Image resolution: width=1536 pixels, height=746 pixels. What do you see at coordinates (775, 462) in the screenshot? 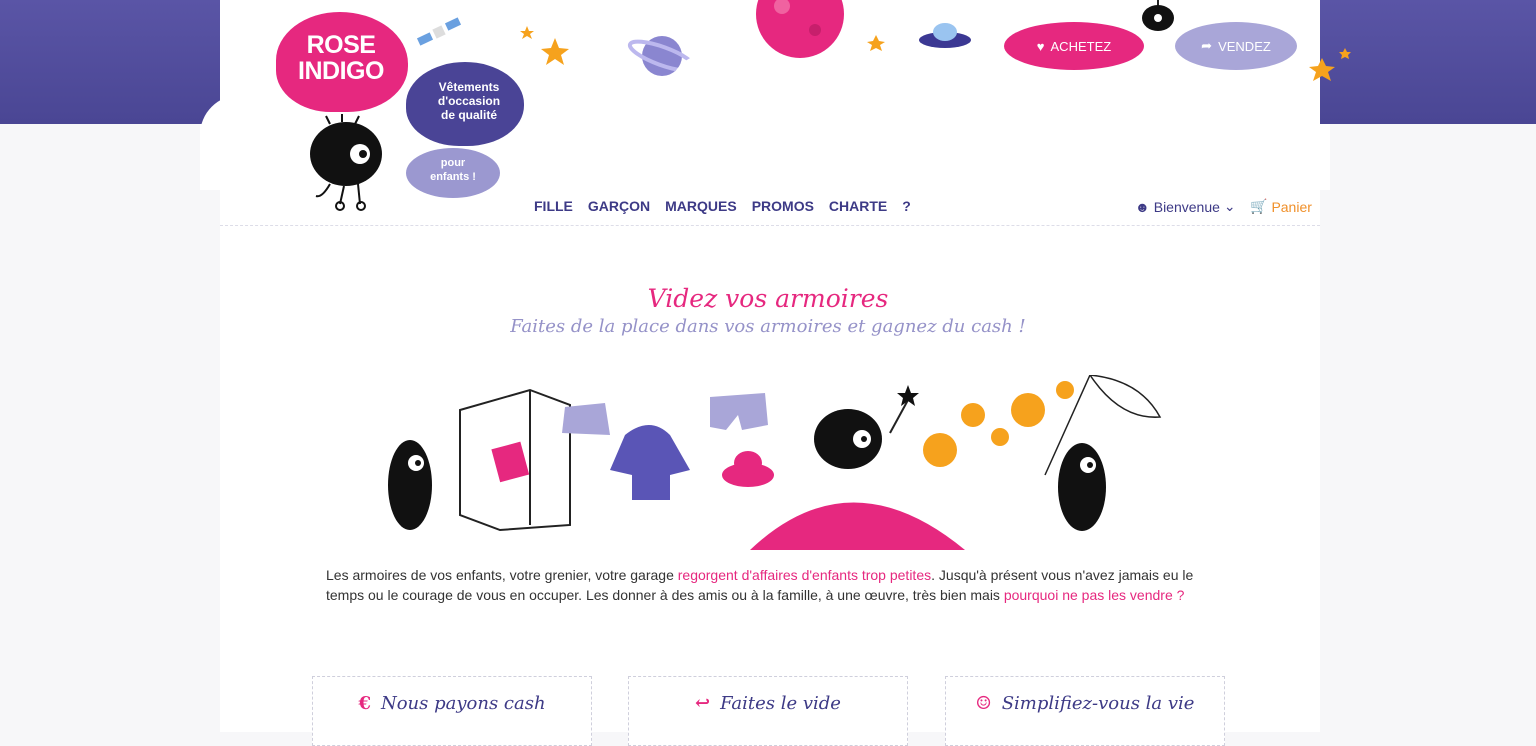
I see `hero-illustration` at bounding box center [775, 462].